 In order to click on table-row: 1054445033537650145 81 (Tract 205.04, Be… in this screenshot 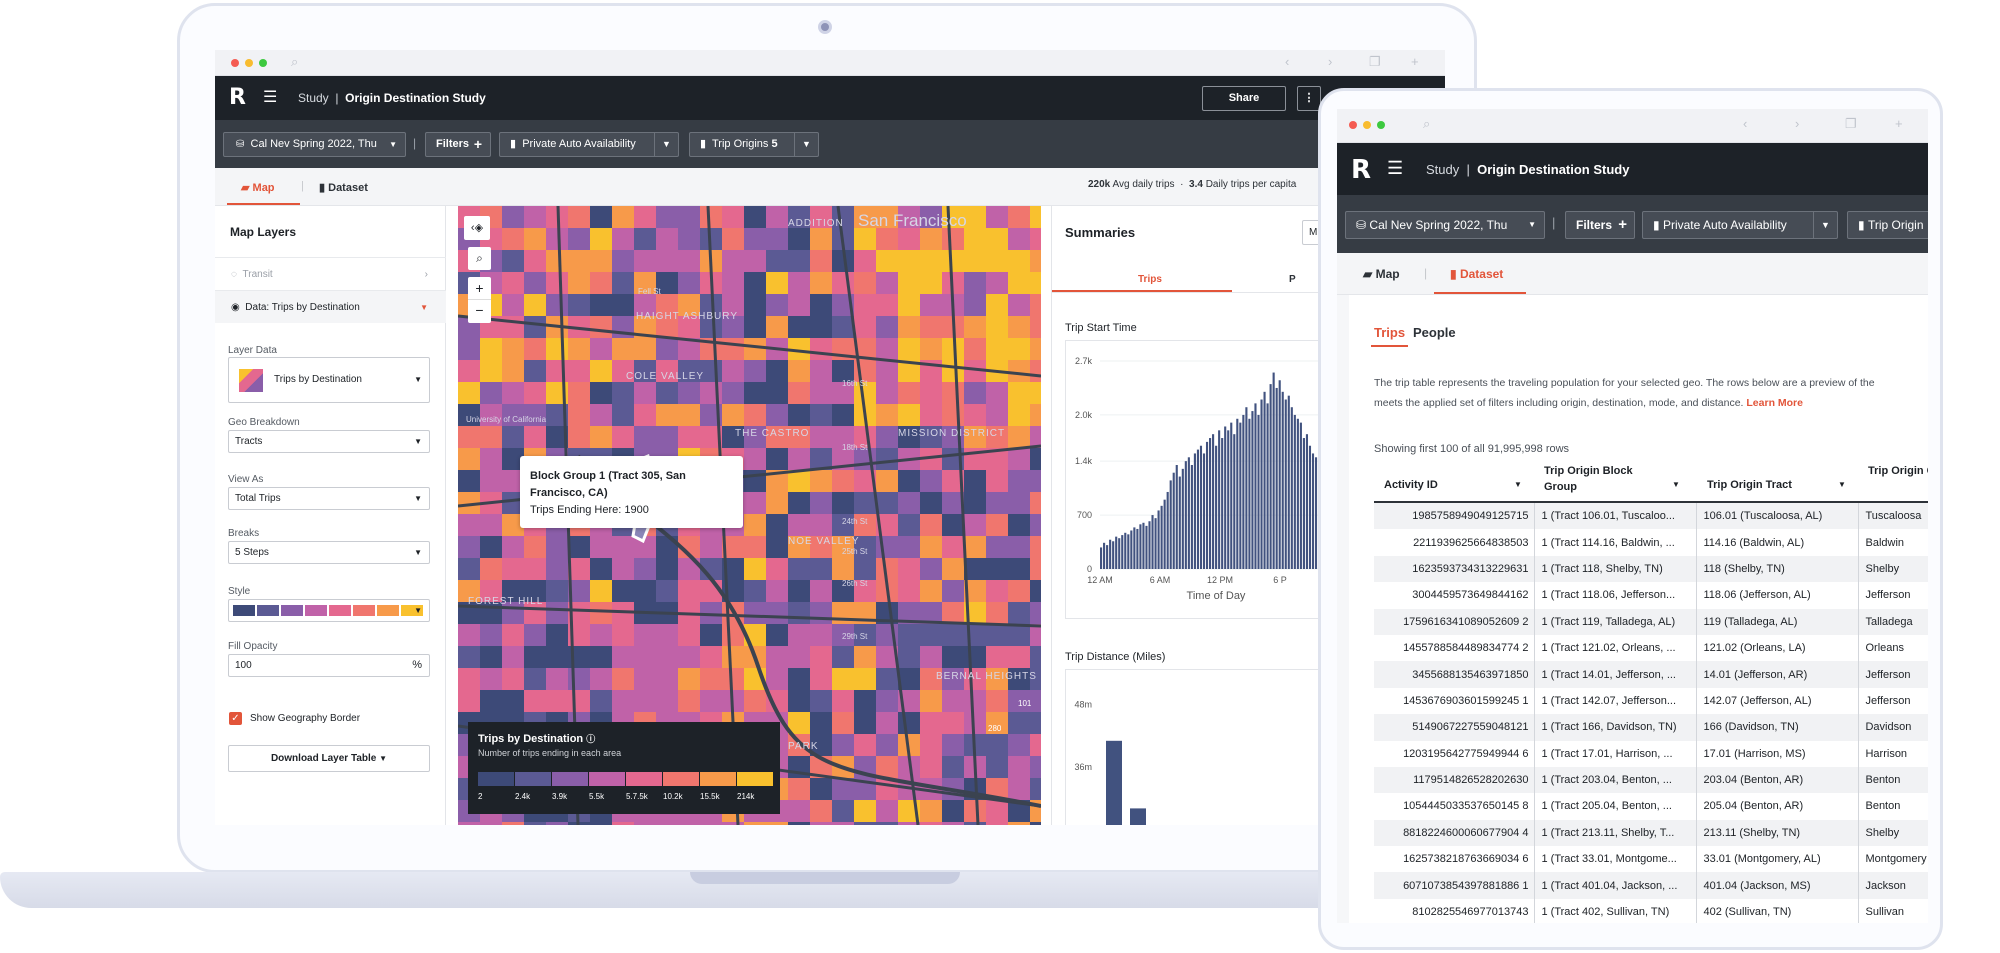, I will do `click(1651, 806)`.